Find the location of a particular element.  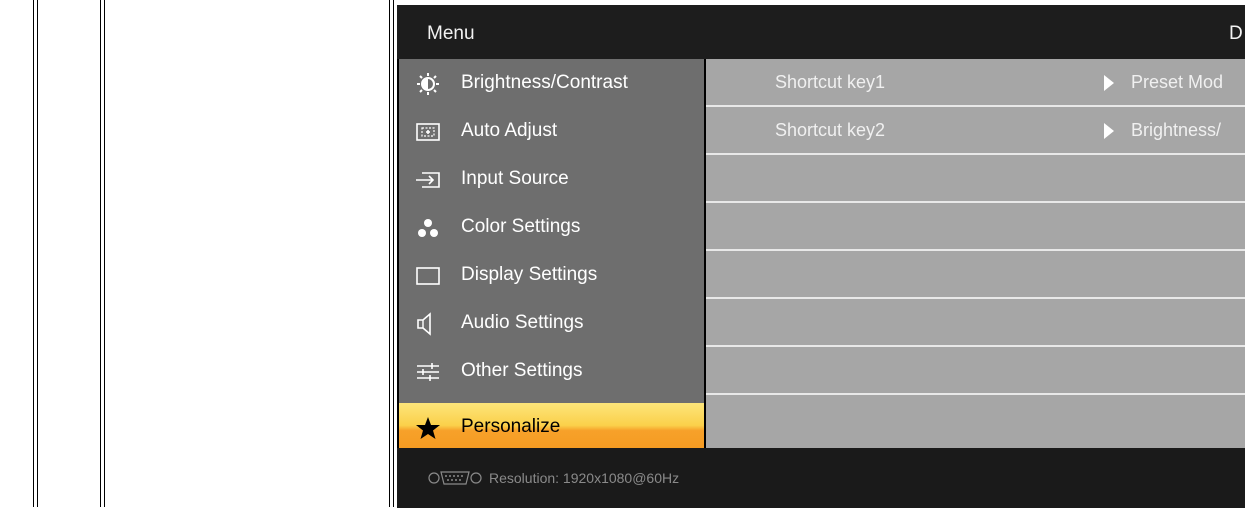

menu-item-label: Audio Settings is located at coordinates (522, 322).